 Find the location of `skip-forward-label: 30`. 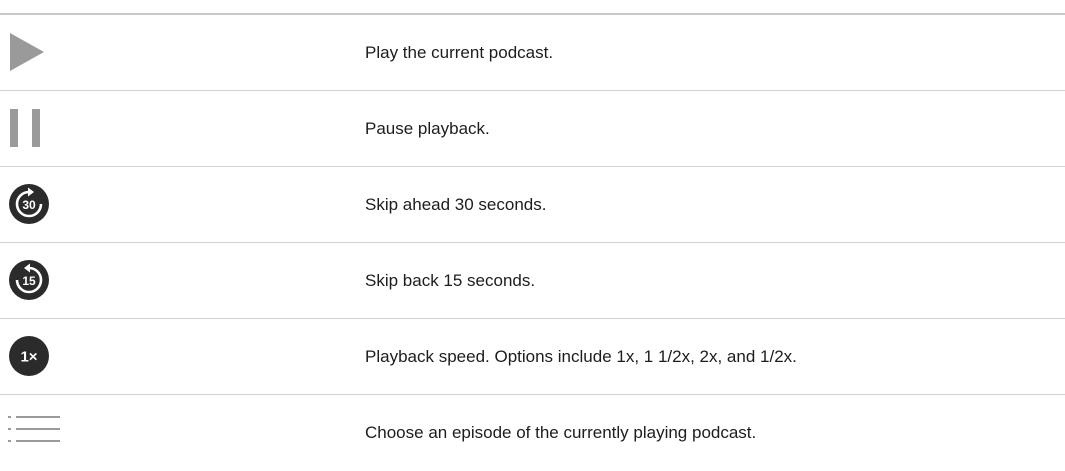

skip-forward-label: 30 is located at coordinates (29, 205).